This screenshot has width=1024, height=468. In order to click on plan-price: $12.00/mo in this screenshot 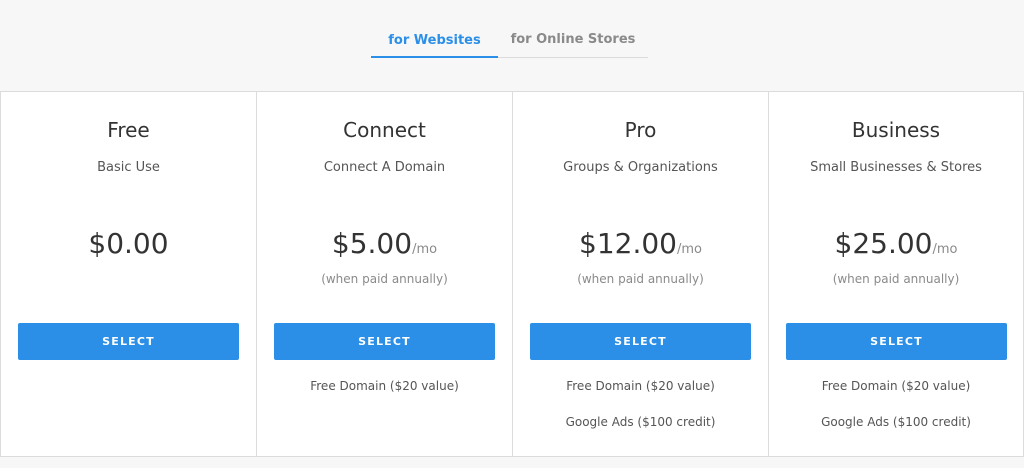, I will do `click(640, 243)`.